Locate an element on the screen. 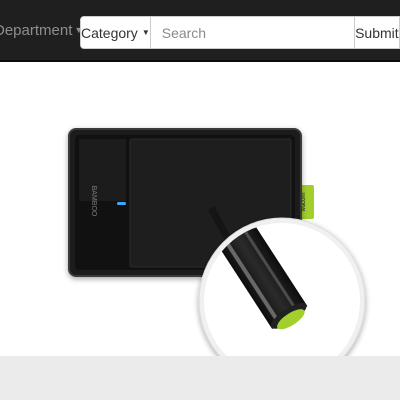 The image size is (400, 400). footer-band is located at coordinates (200, 378).